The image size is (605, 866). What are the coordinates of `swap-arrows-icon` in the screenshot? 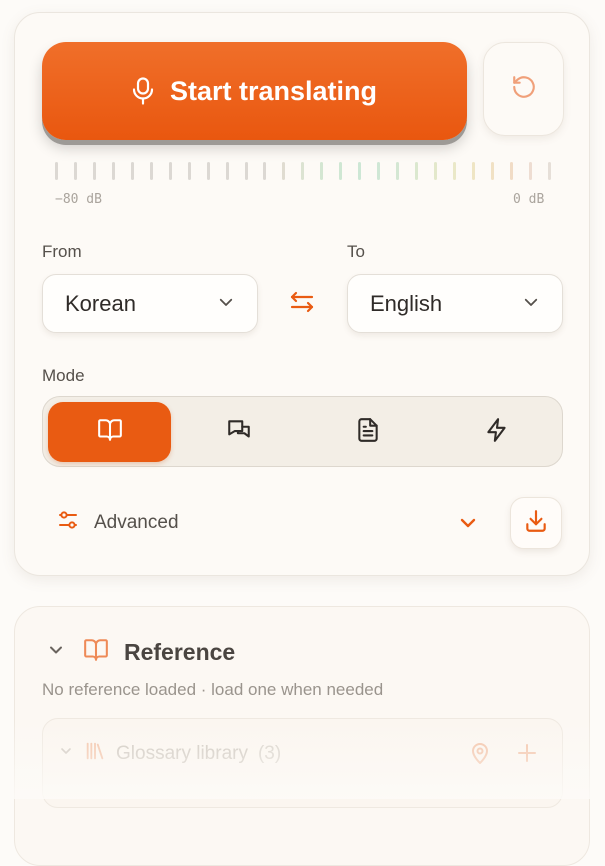 It's located at (302, 304).